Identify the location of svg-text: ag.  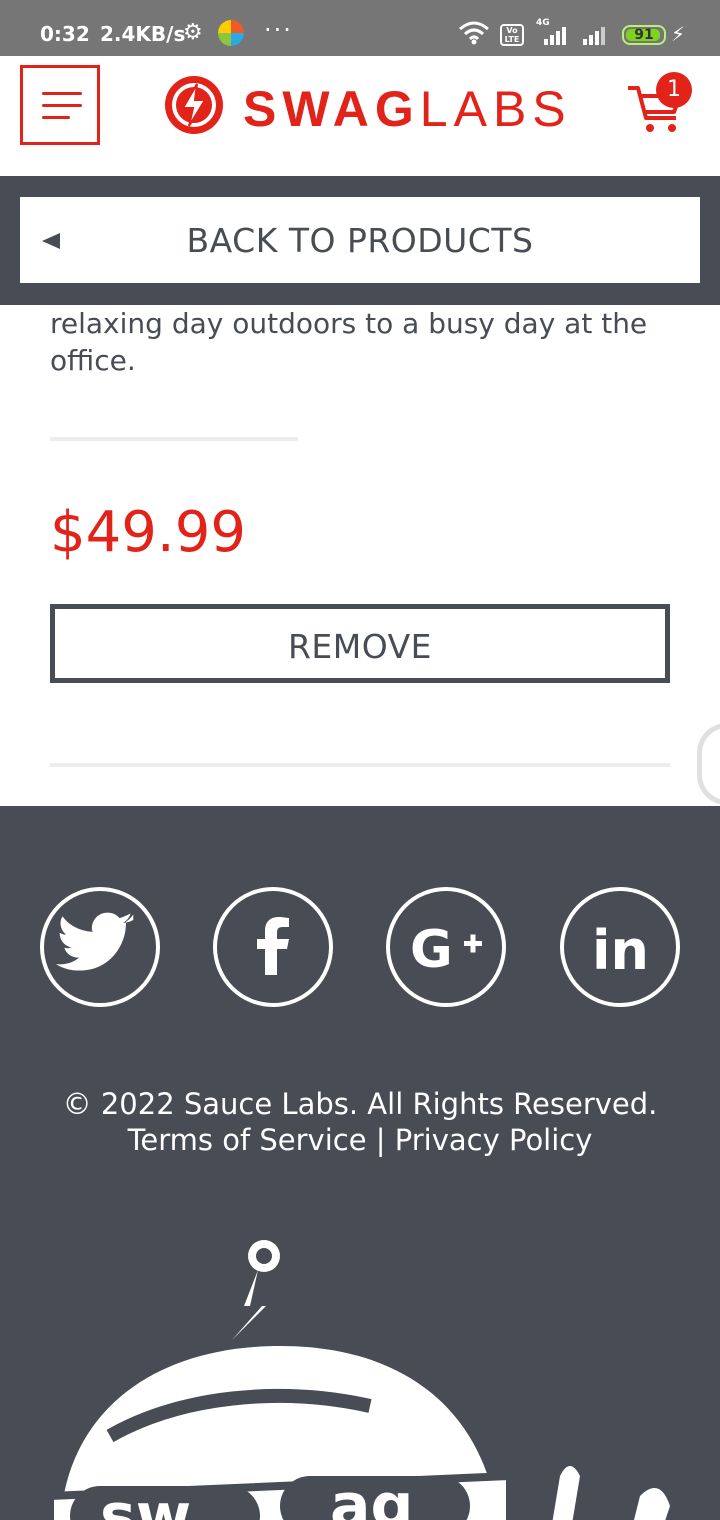
(371, 1495).